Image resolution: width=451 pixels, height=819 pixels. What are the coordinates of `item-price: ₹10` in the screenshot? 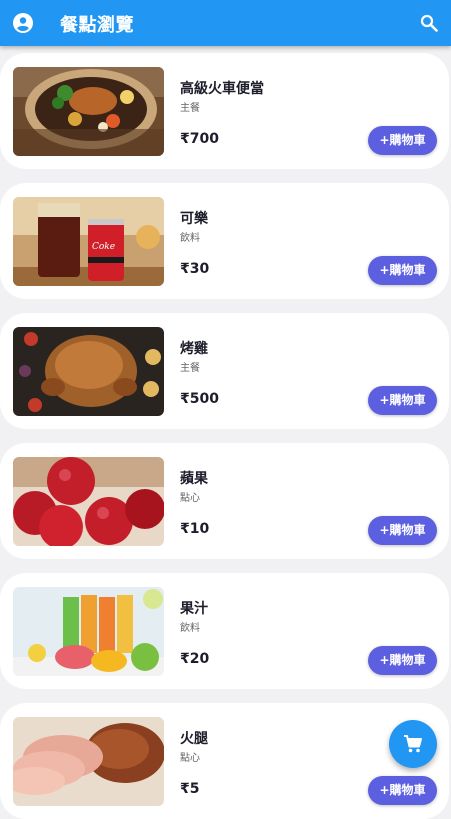 It's located at (195, 529).